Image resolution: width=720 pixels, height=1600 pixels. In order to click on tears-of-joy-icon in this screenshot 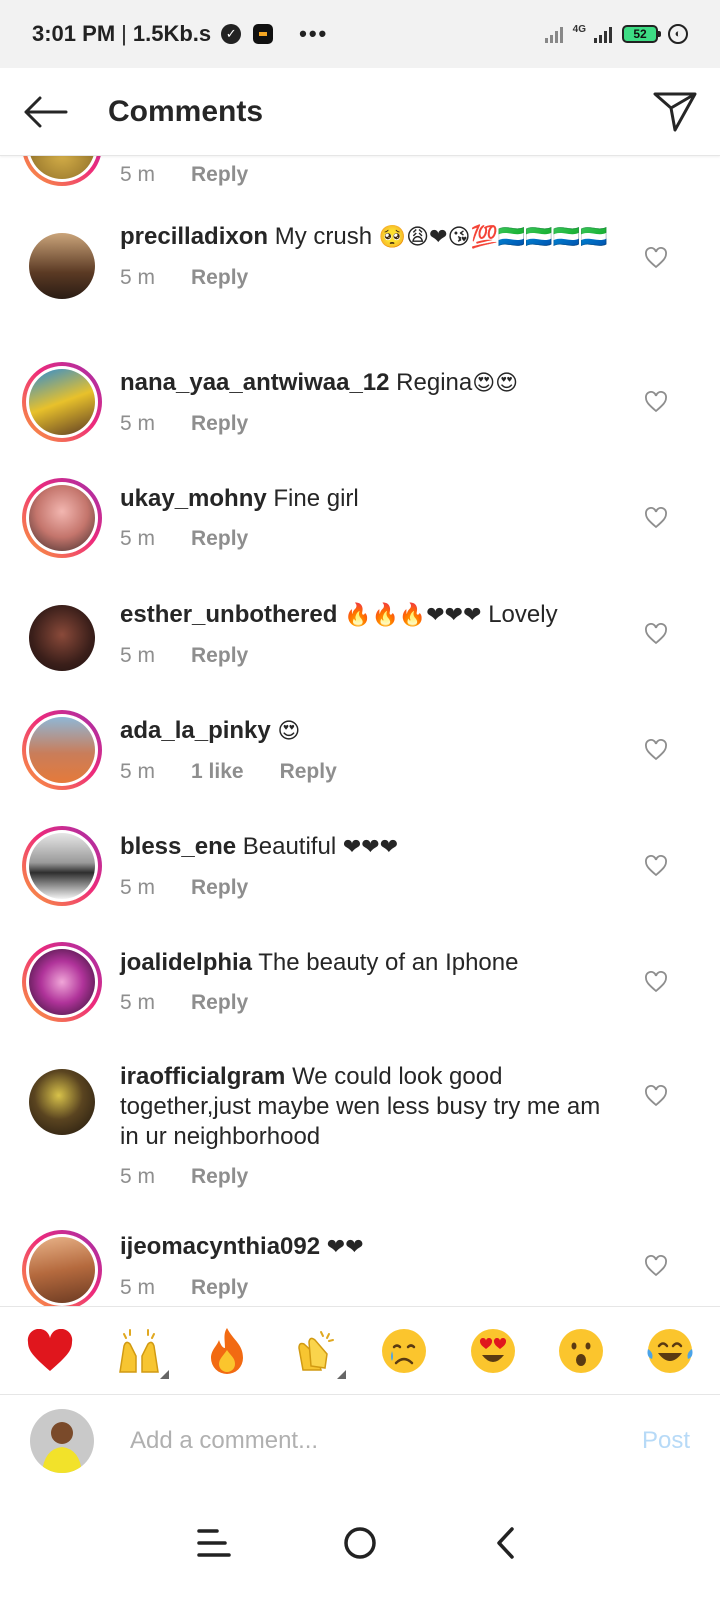, I will do `click(670, 1350)`.